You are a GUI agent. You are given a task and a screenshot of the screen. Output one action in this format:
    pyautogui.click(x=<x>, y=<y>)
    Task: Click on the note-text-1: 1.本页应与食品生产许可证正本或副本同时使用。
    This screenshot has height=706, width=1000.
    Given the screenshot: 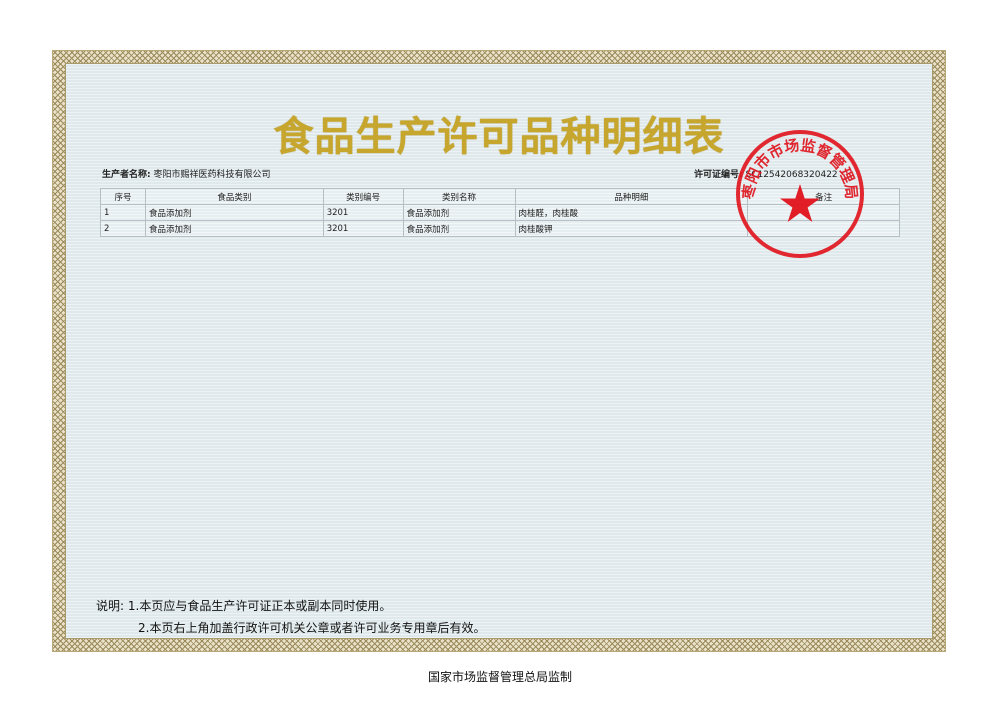 What is the action you would take?
    pyautogui.click(x=259, y=606)
    